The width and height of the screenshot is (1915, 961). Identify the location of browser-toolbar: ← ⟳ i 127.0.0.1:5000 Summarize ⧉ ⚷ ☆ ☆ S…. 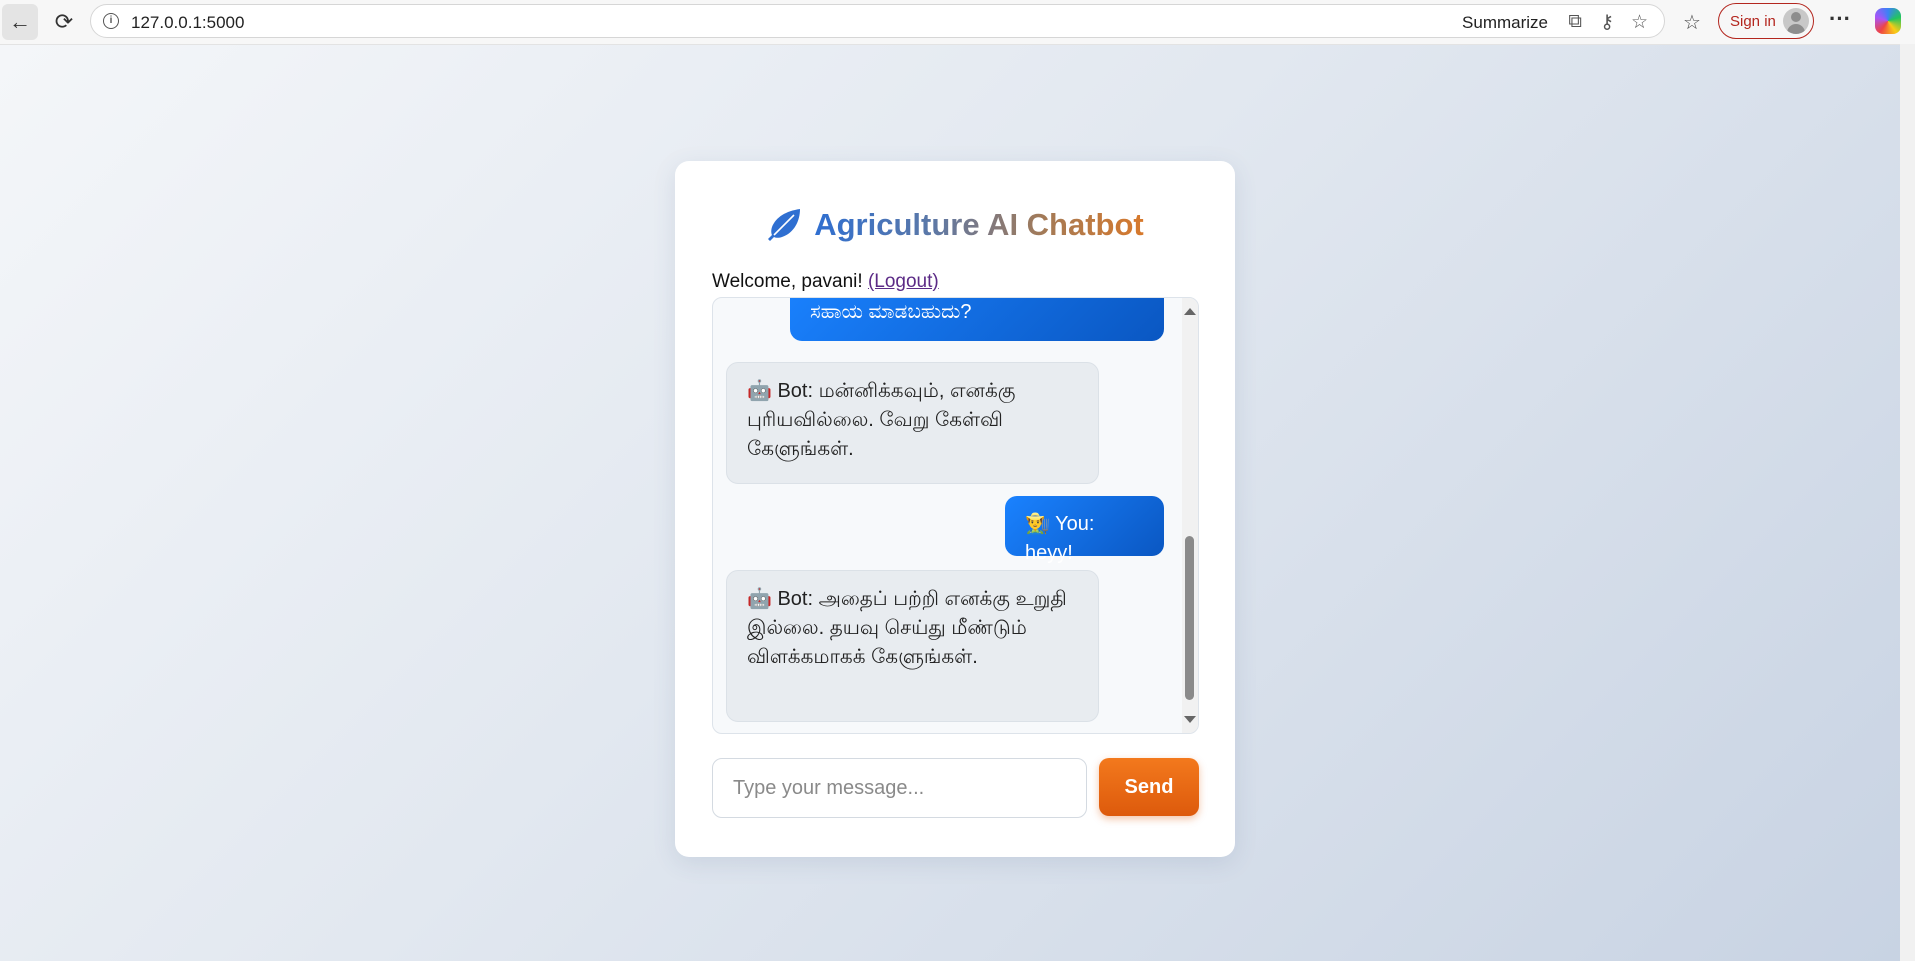
(957, 22).